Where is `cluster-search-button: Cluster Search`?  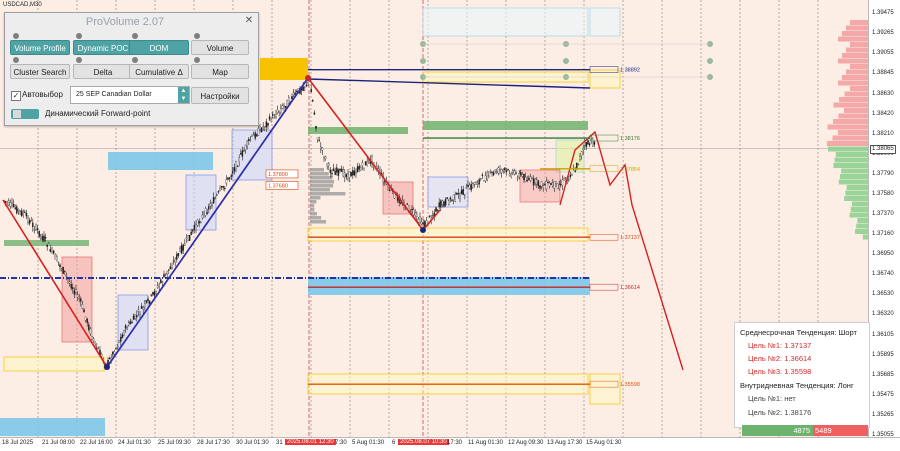 cluster-search-button: Cluster Search is located at coordinates (40, 71).